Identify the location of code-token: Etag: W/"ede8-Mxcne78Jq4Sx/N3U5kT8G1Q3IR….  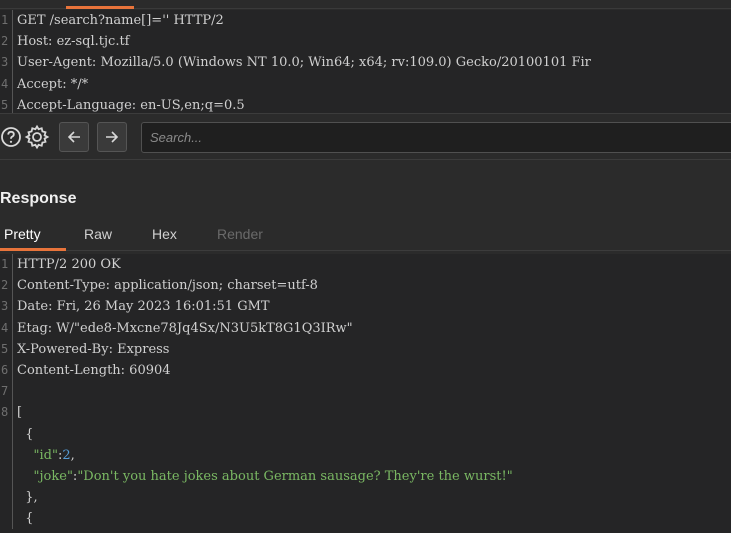
(185, 328).